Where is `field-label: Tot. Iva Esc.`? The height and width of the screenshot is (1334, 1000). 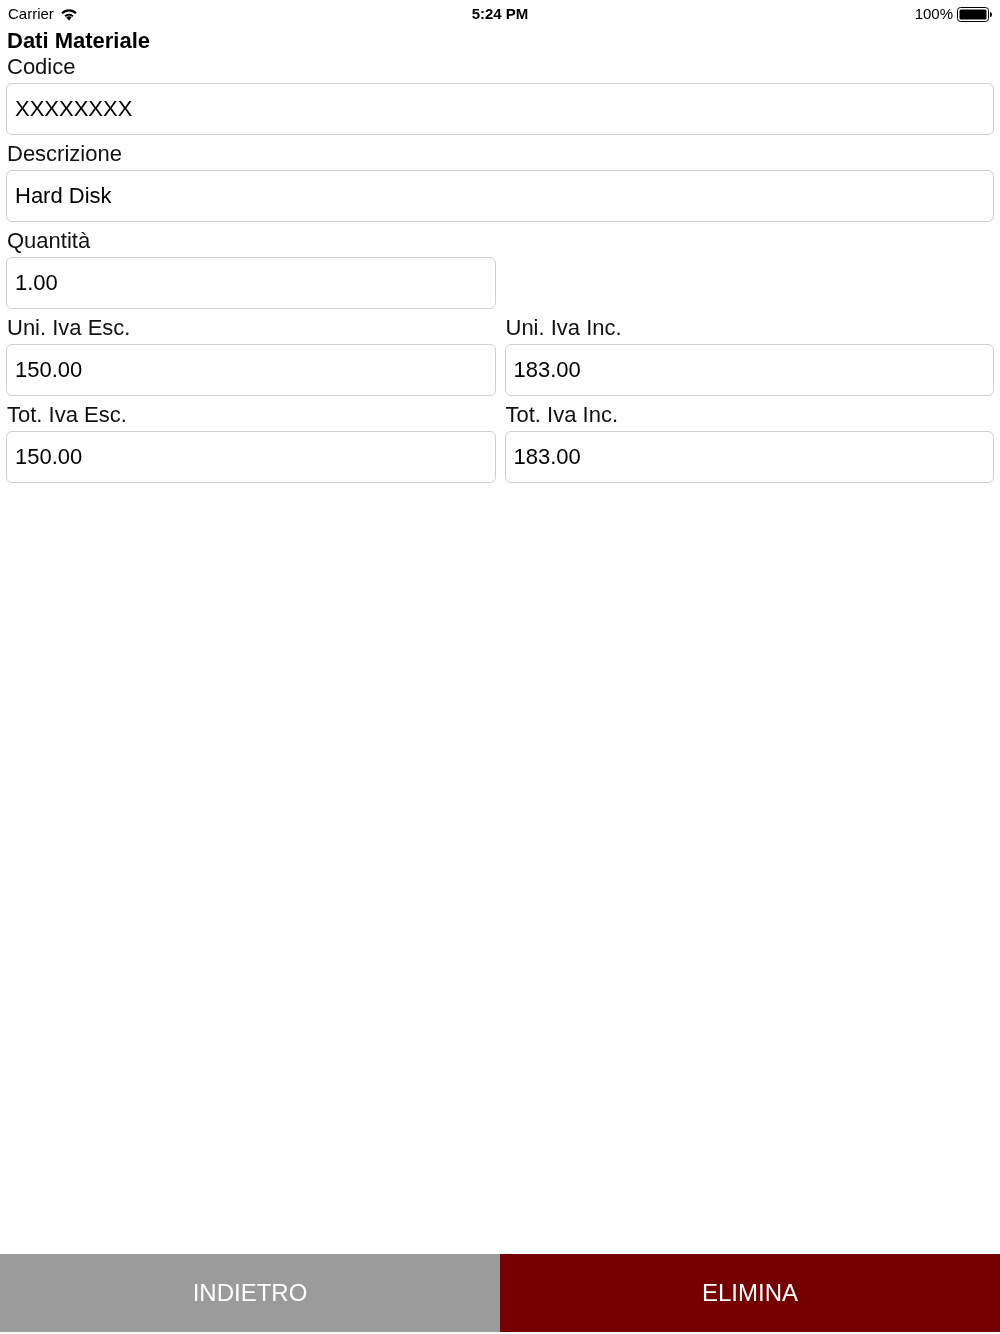 field-label: Tot. Iva Esc. is located at coordinates (67, 415).